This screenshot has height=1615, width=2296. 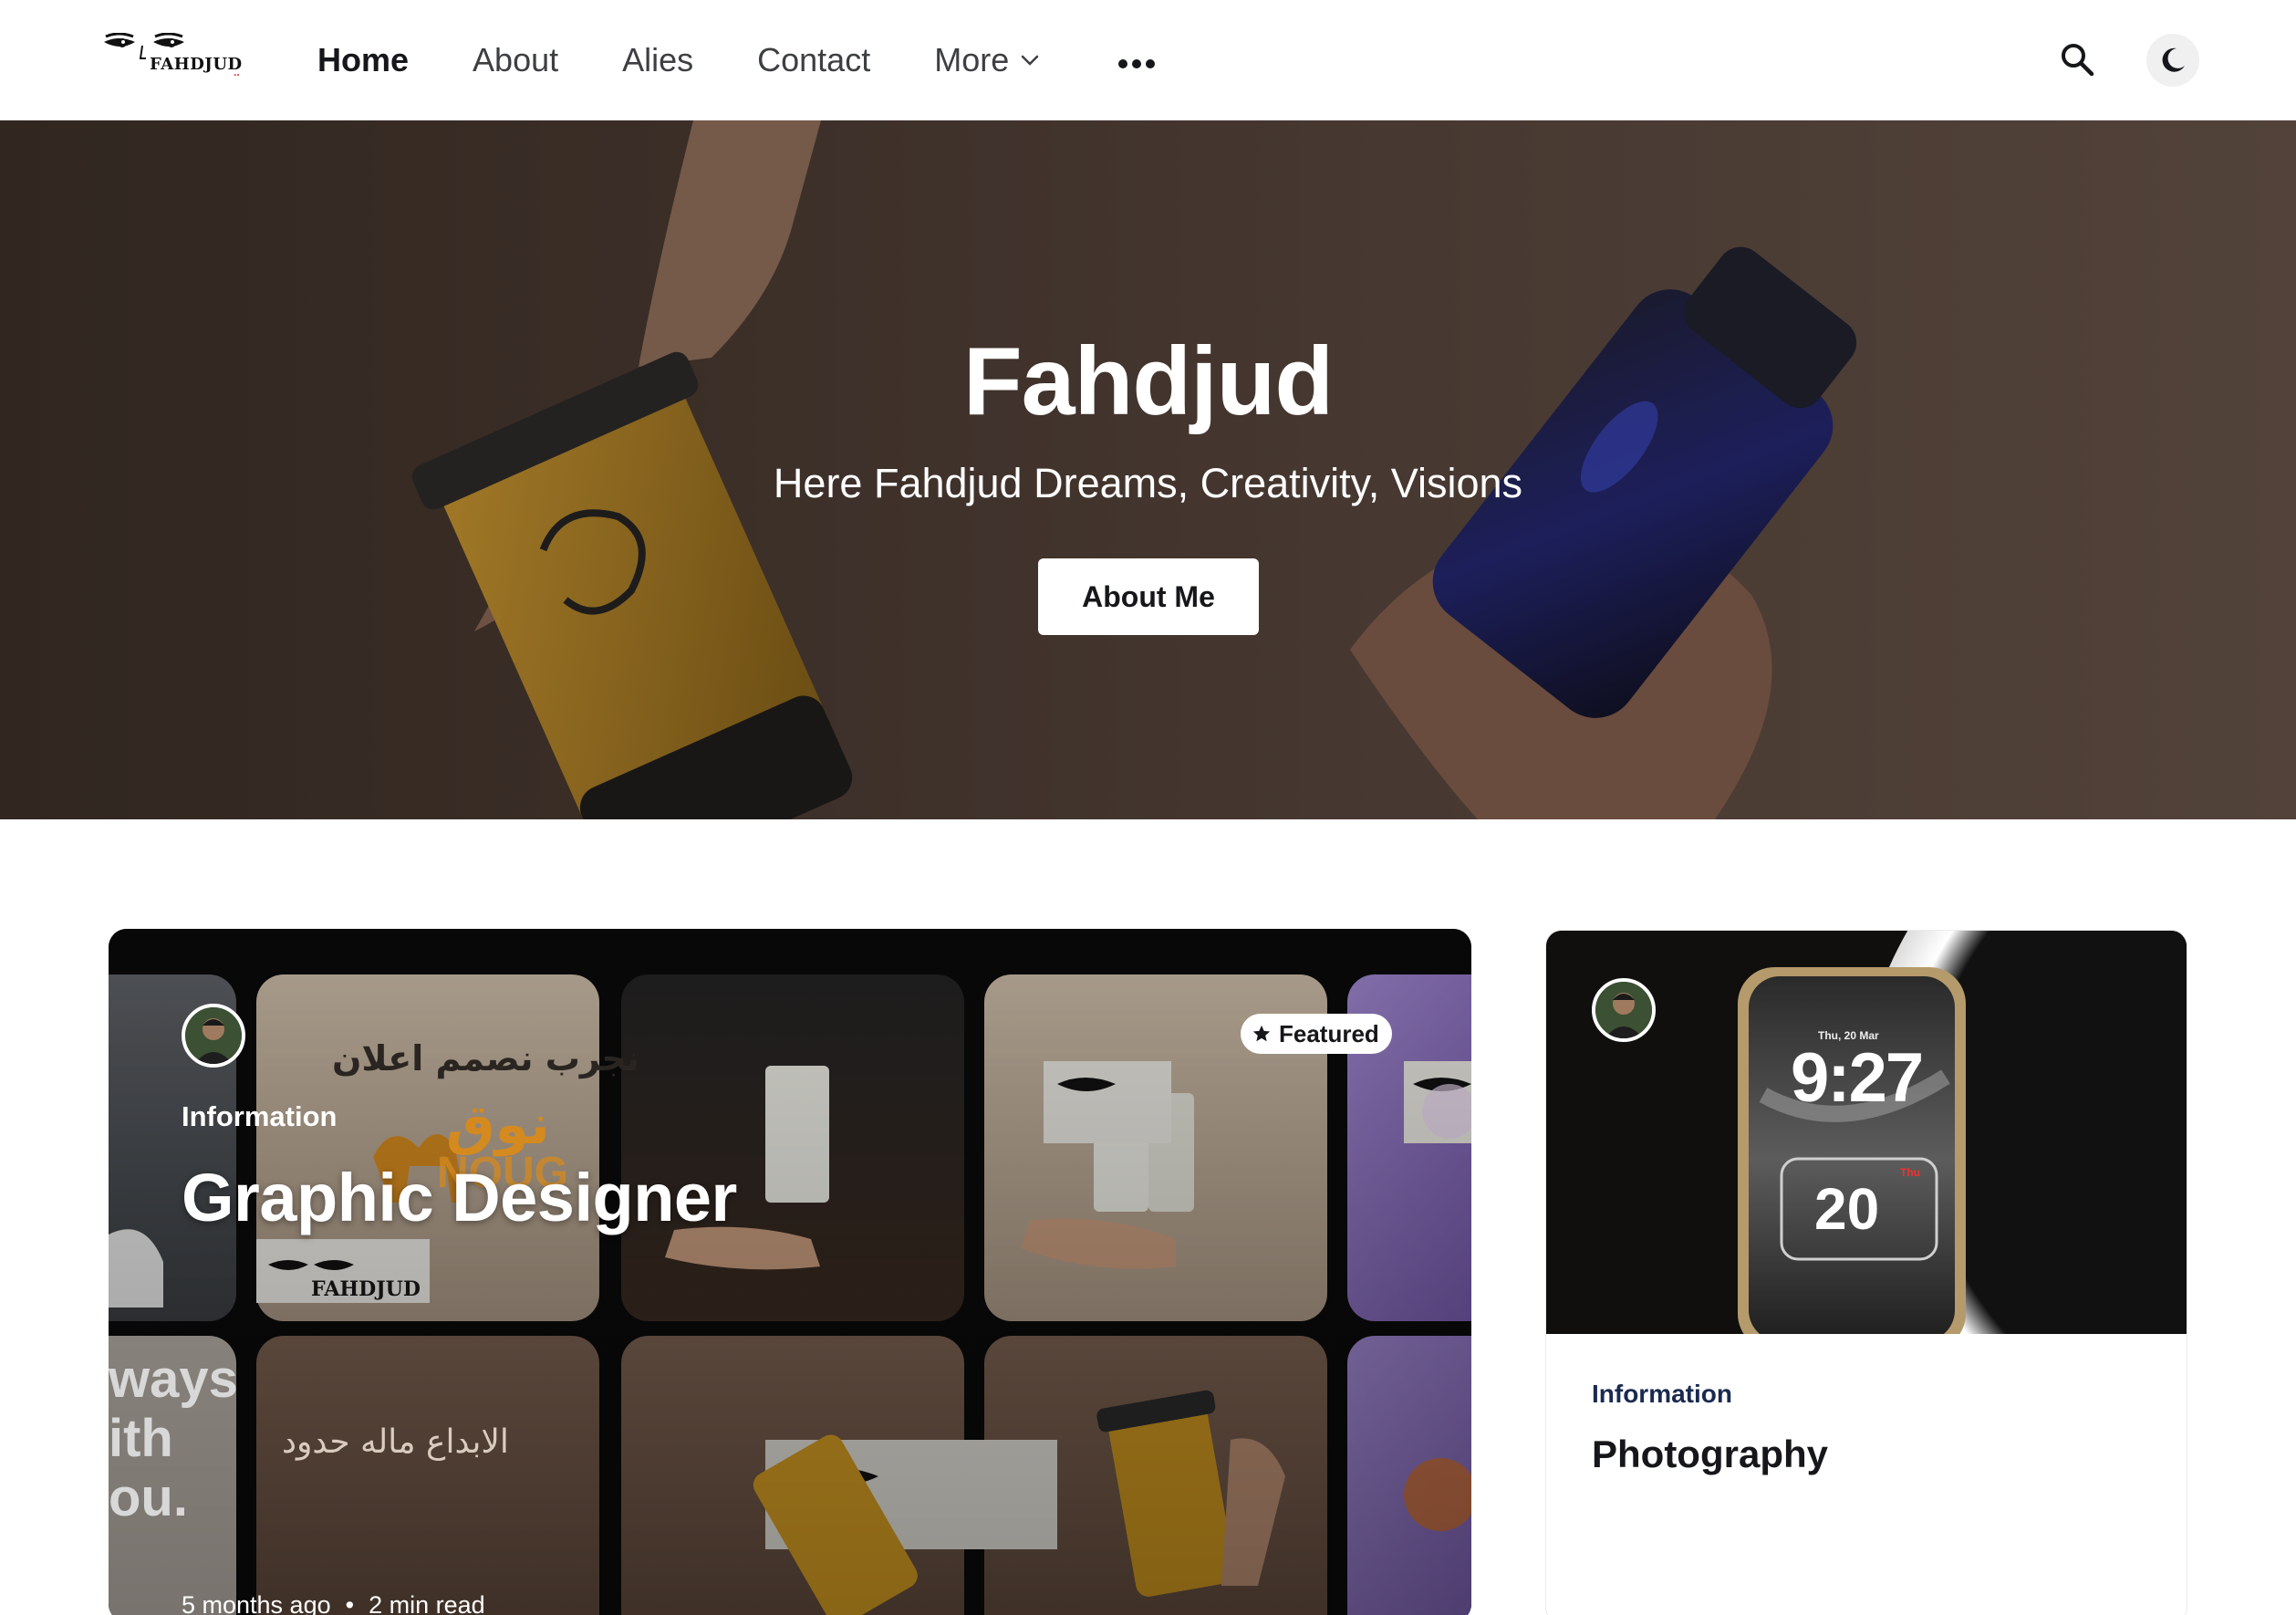 I want to click on artwork-arabic-bottom: الابداع ماله حدود, so click(x=396, y=1442).